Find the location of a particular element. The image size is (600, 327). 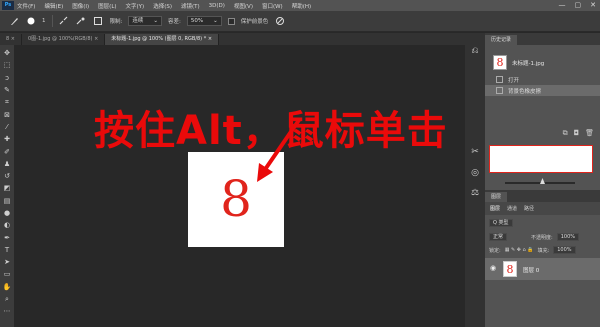

zoom-tool-icon: ⌕ is located at coordinates (7, 299).